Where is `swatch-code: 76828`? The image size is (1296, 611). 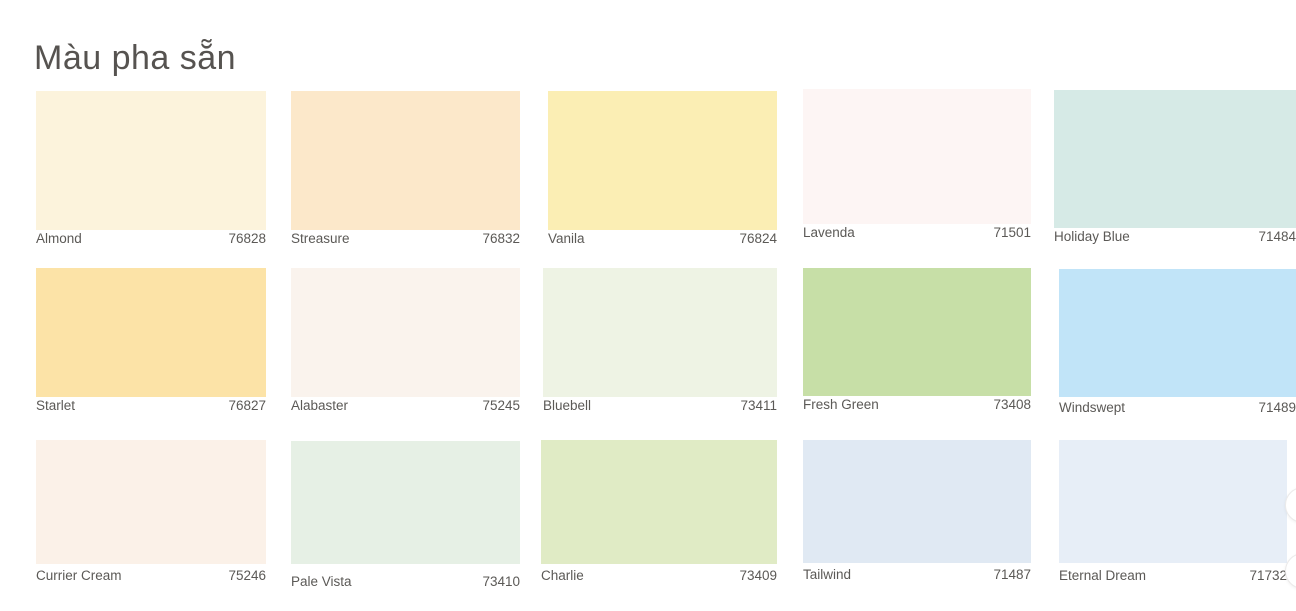
swatch-code: 76828 is located at coordinates (247, 238).